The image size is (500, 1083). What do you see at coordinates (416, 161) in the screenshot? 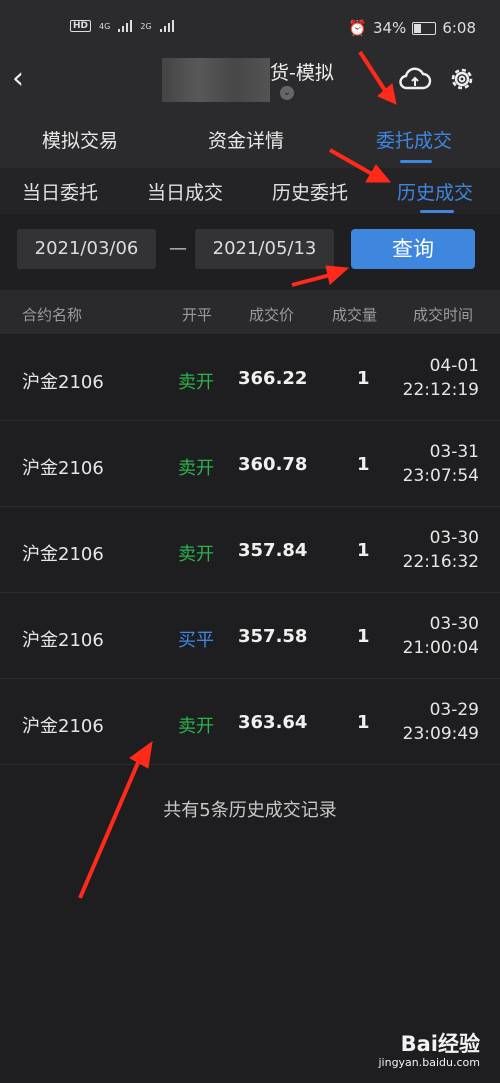
I see `active-tab-indicator` at bounding box center [416, 161].